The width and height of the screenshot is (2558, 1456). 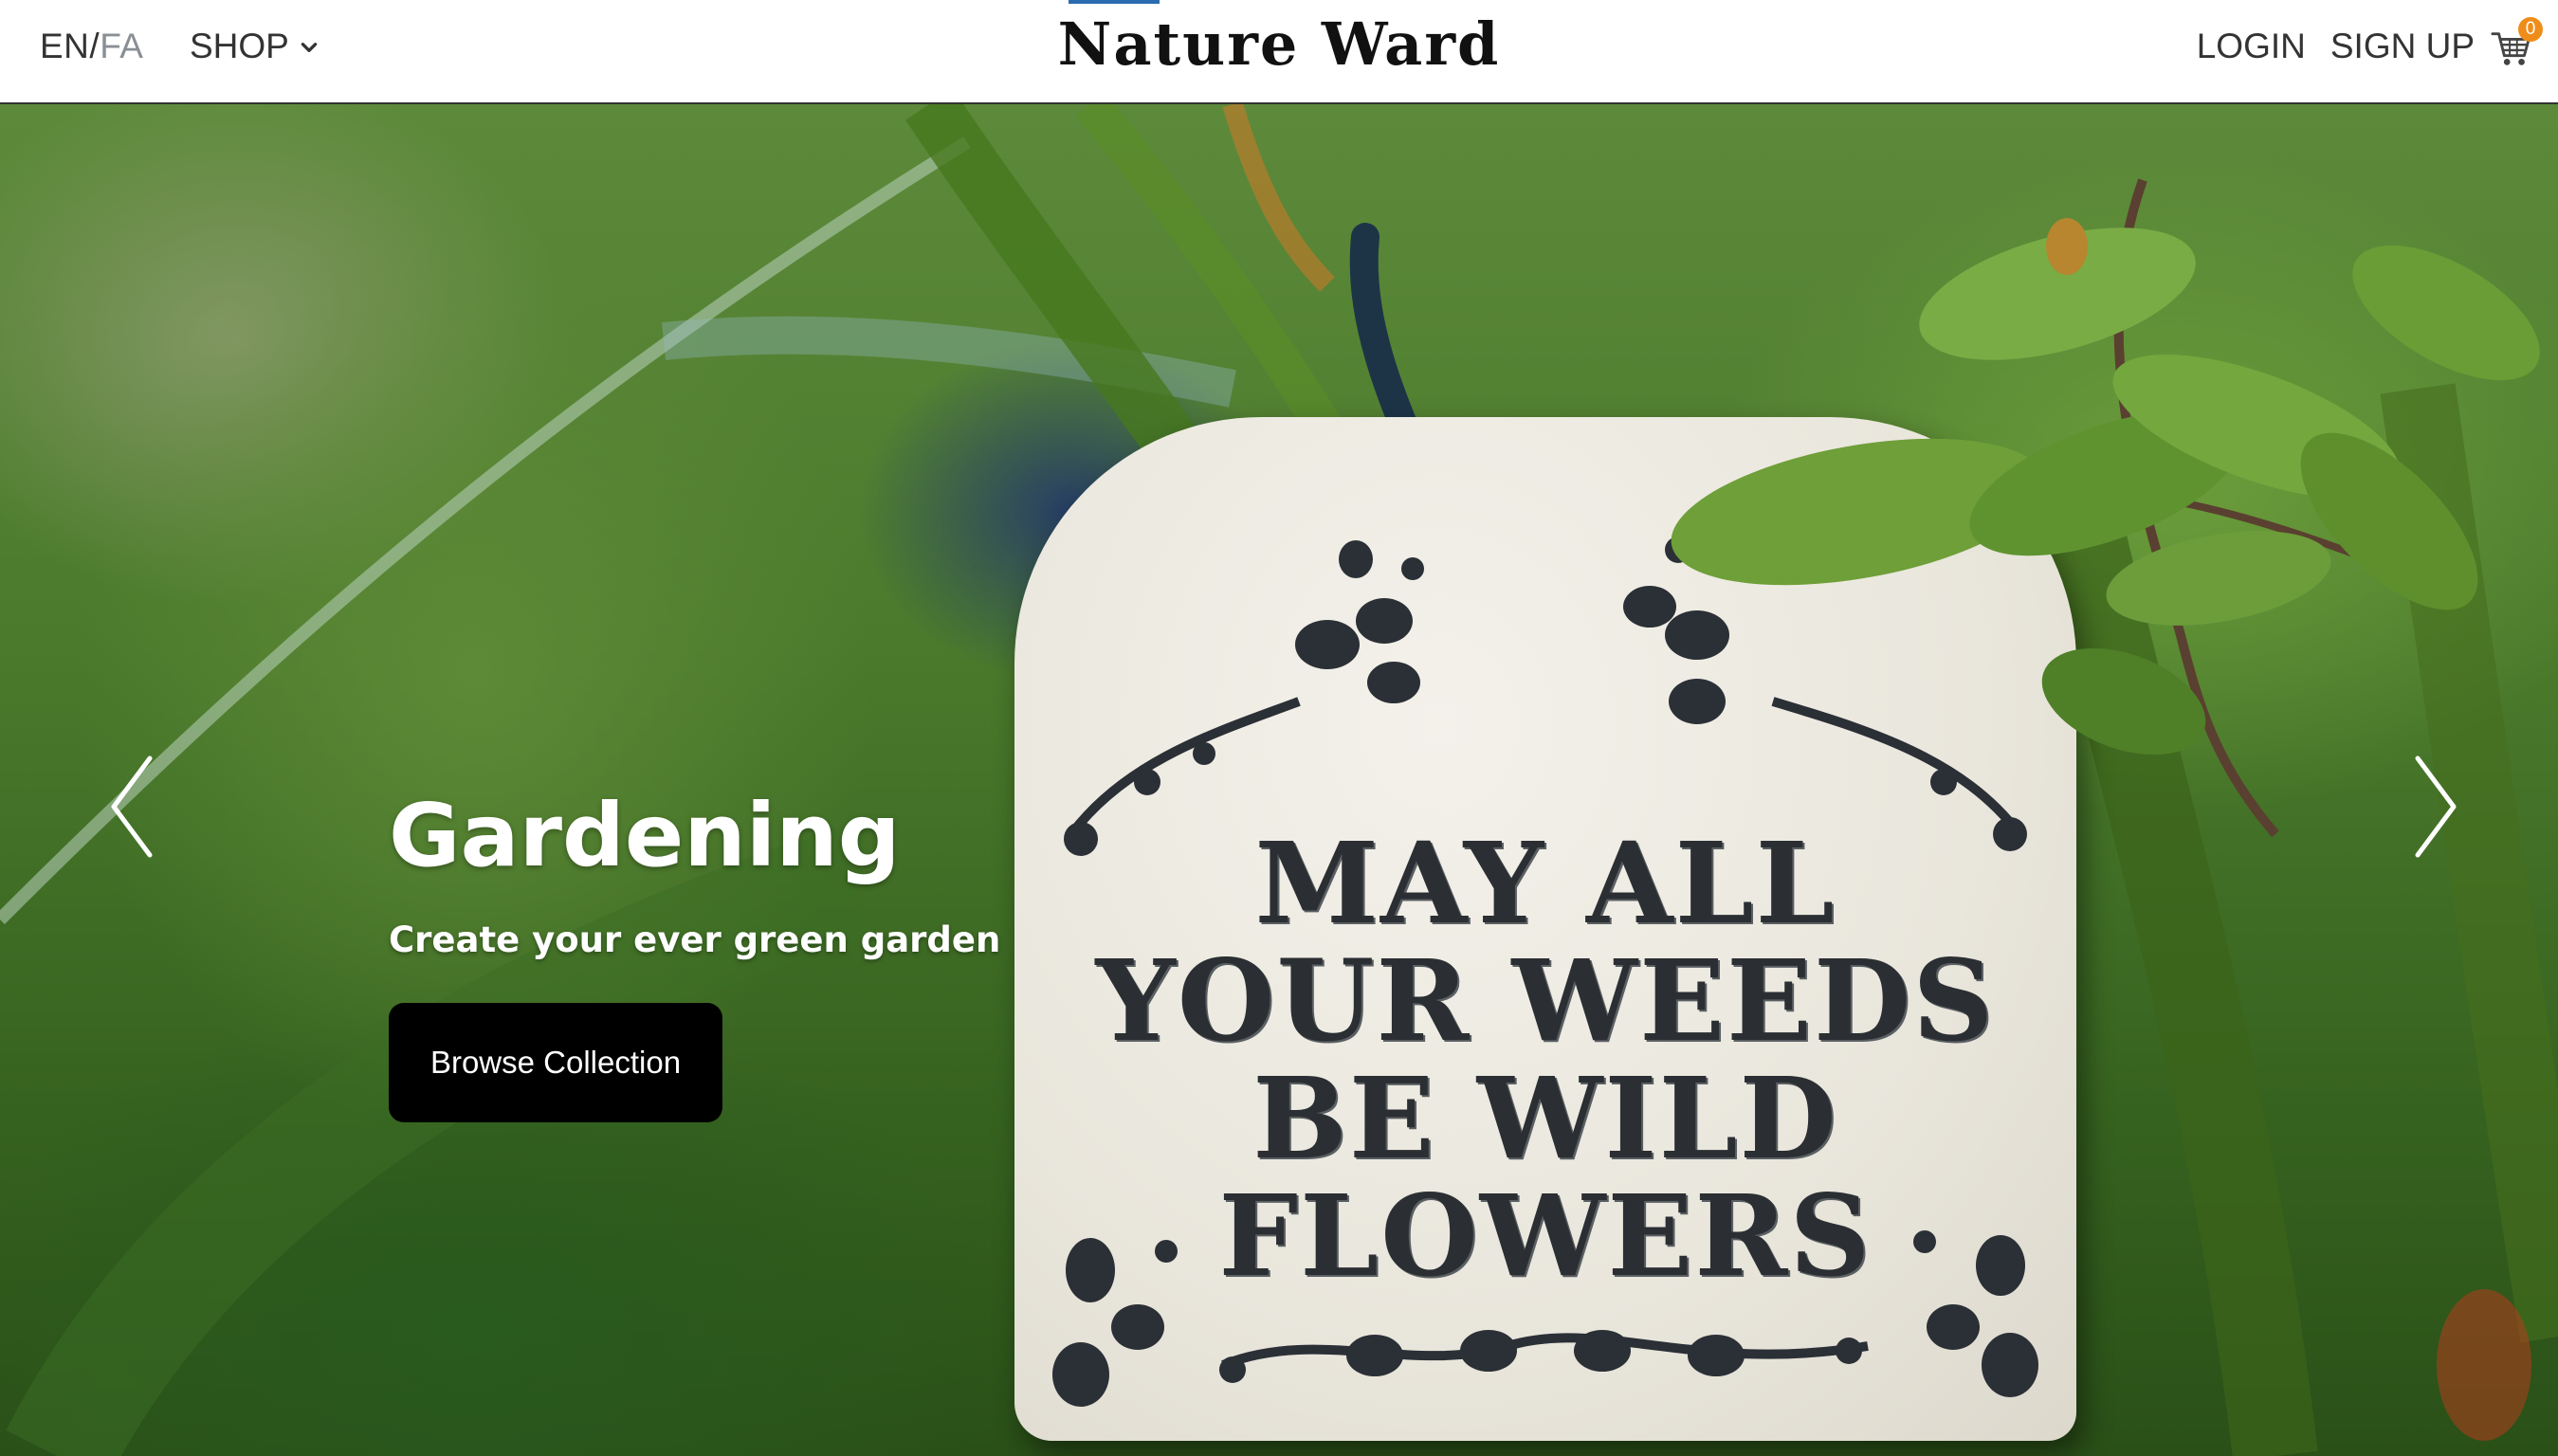 What do you see at coordinates (239, 46) in the screenshot?
I see `shop-menu-label: SHOP` at bounding box center [239, 46].